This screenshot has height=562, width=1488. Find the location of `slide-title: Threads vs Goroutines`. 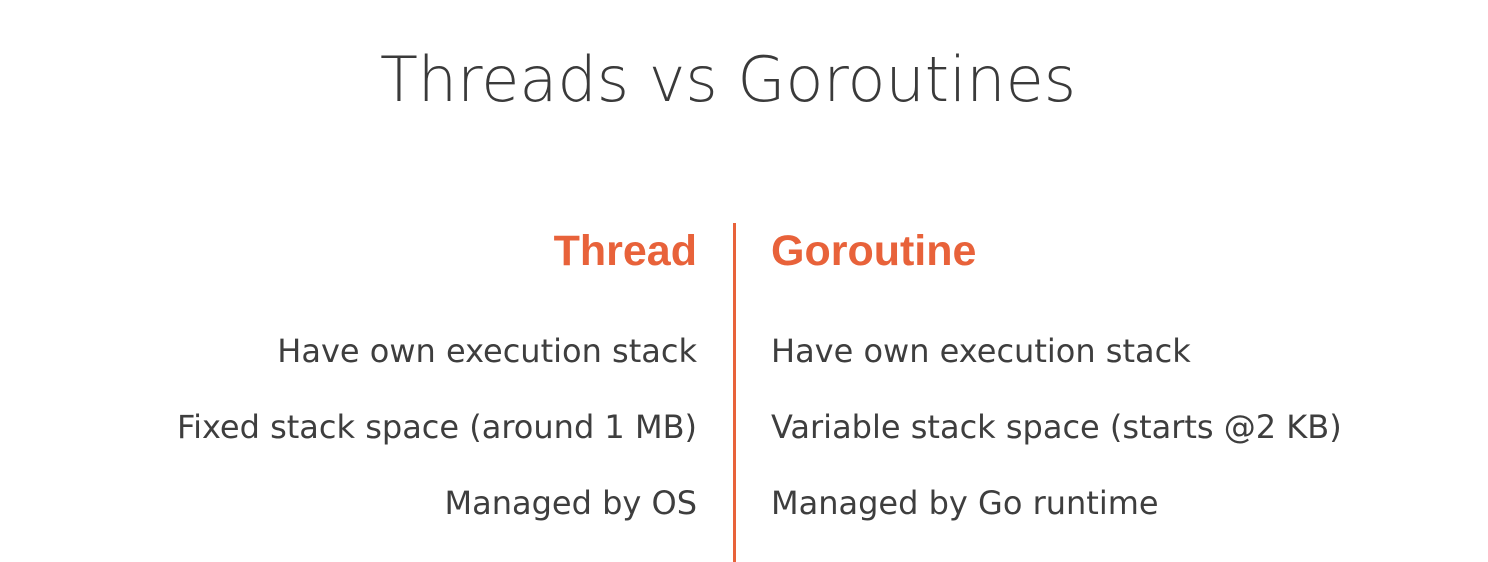

slide-title: Threads vs Goroutines is located at coordinates (728, 79).